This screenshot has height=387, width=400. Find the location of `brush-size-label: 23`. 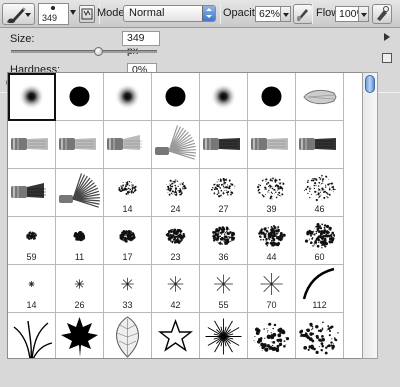

brush-size-label: 23 is located at coordinates (175, 257).